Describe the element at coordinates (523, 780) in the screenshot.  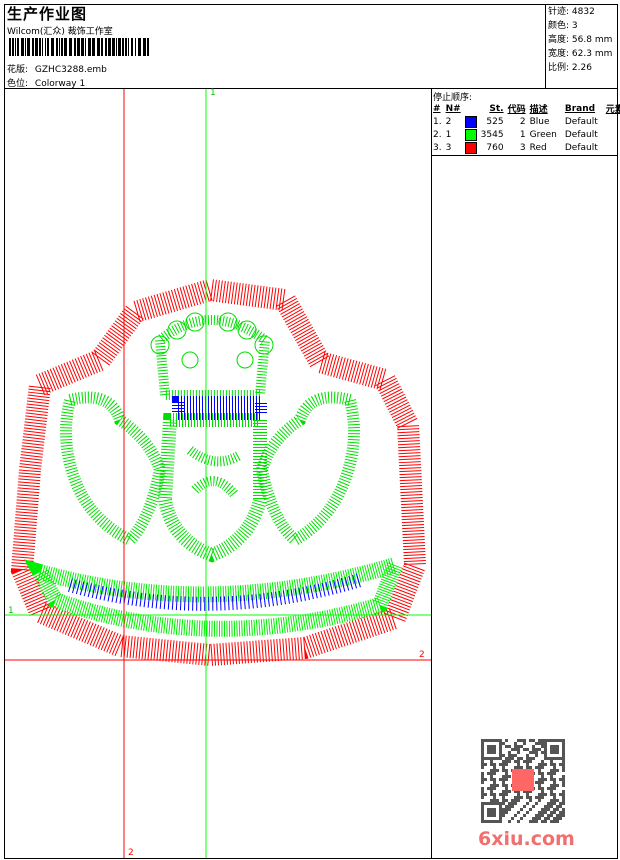
I see `seal-stamp` at that location.